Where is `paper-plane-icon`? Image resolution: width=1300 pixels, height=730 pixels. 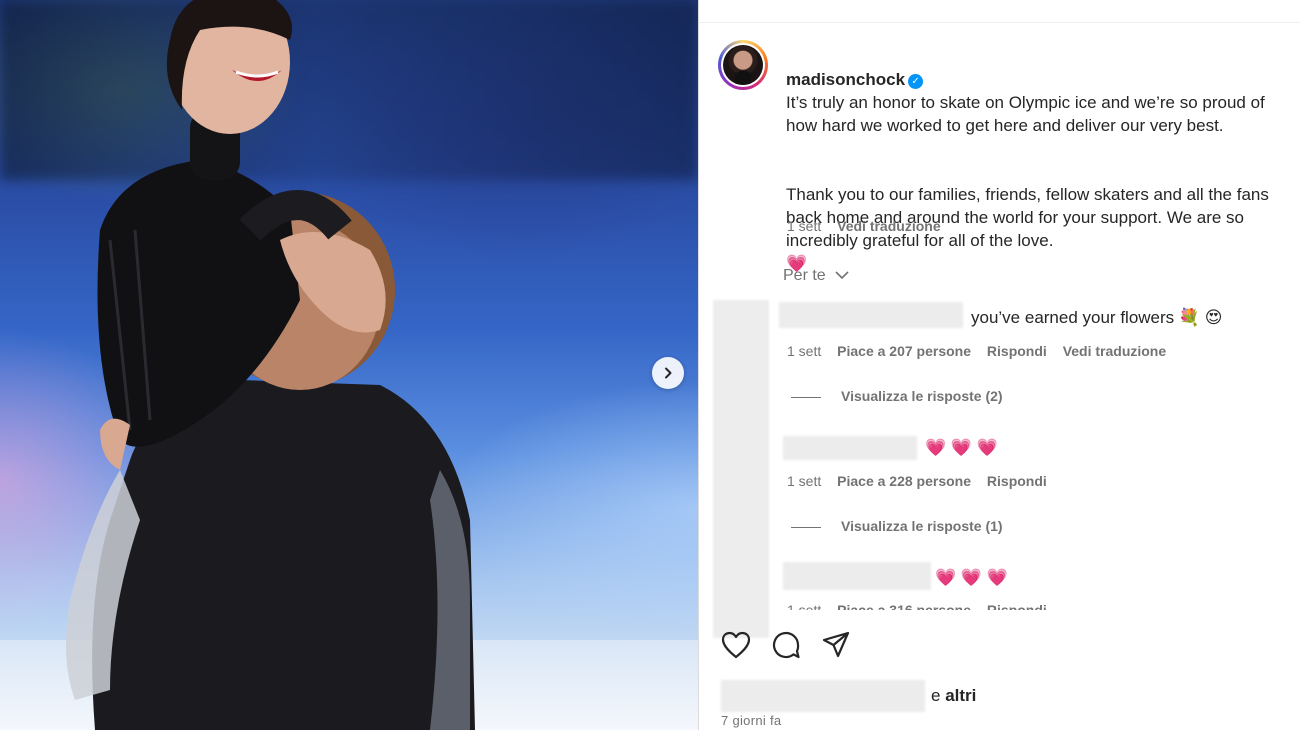 paper-plane-icon is located at coordinates (836, 644).